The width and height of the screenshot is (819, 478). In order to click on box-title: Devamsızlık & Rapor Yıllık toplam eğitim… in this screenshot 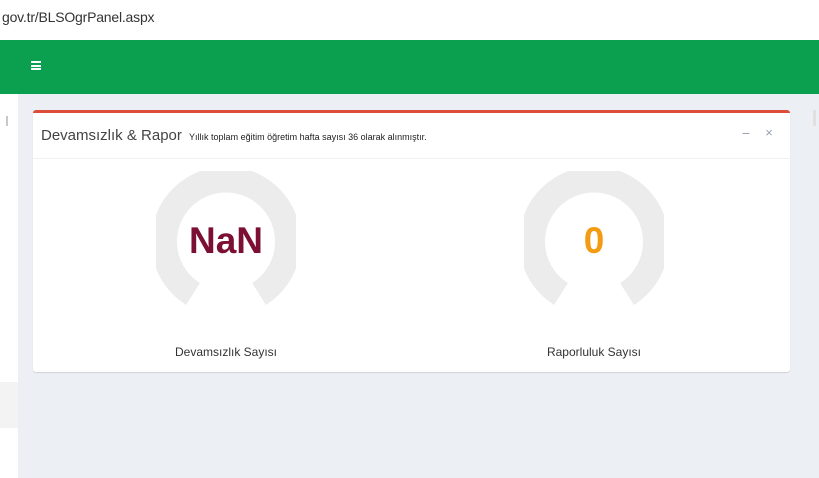, I will do `click(234, 135)`.